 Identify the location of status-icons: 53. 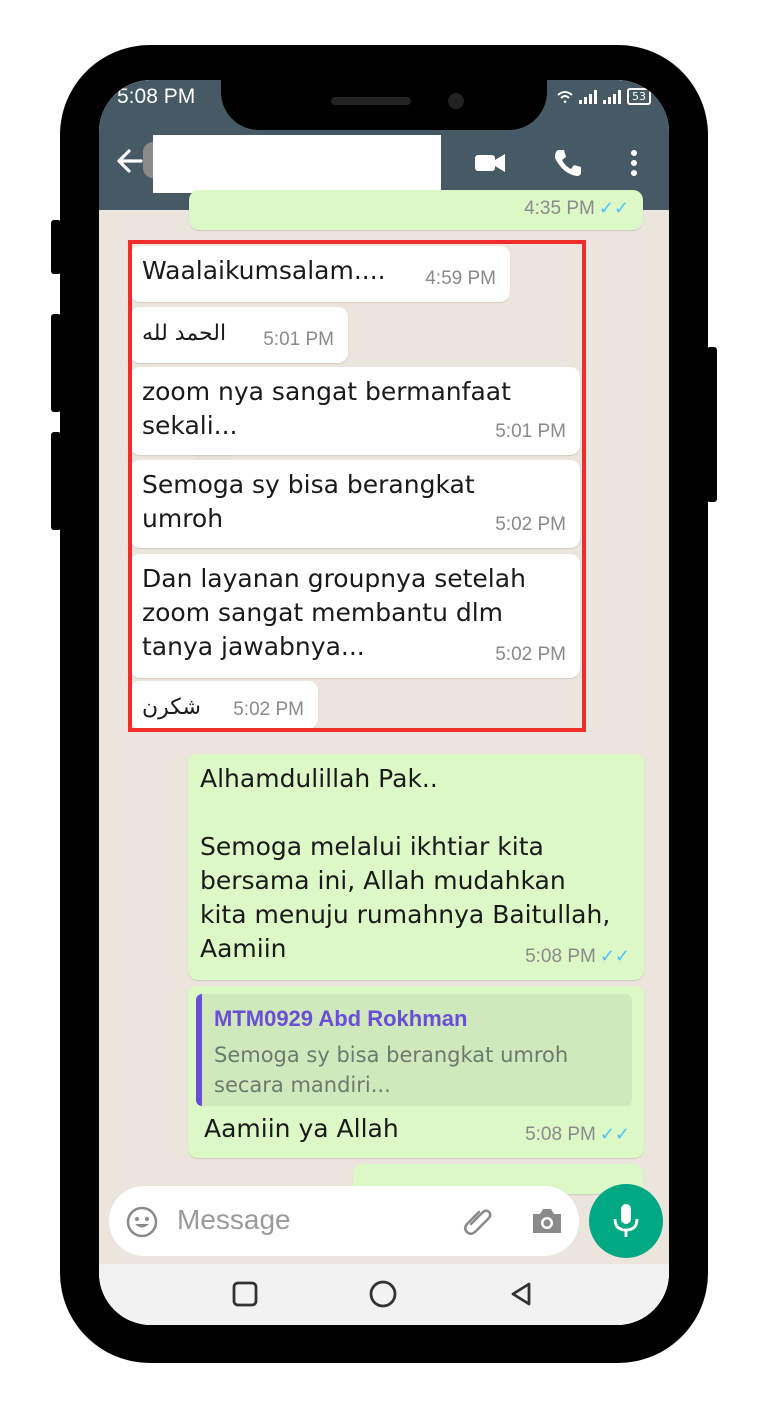
(604, 96).